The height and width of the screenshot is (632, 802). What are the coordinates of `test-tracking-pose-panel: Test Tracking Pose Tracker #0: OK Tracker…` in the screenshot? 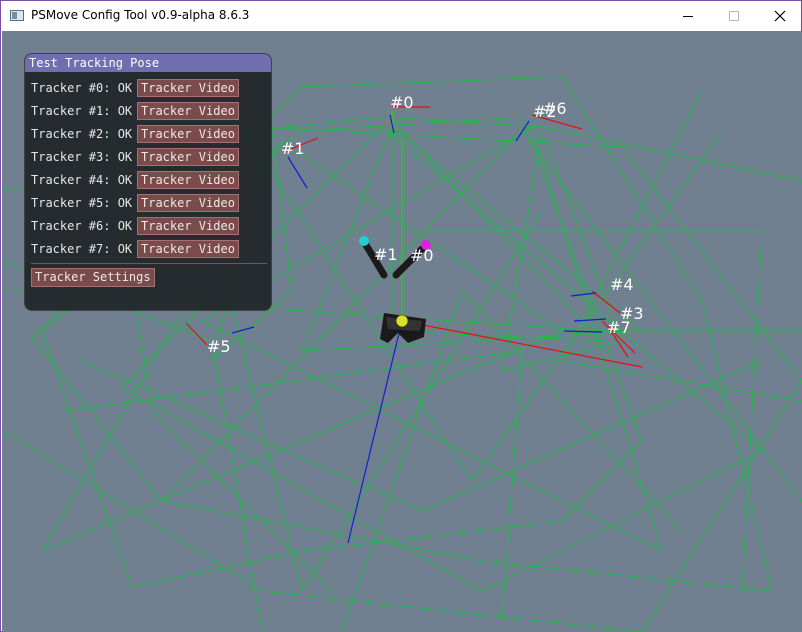 It's located at (148, 182).